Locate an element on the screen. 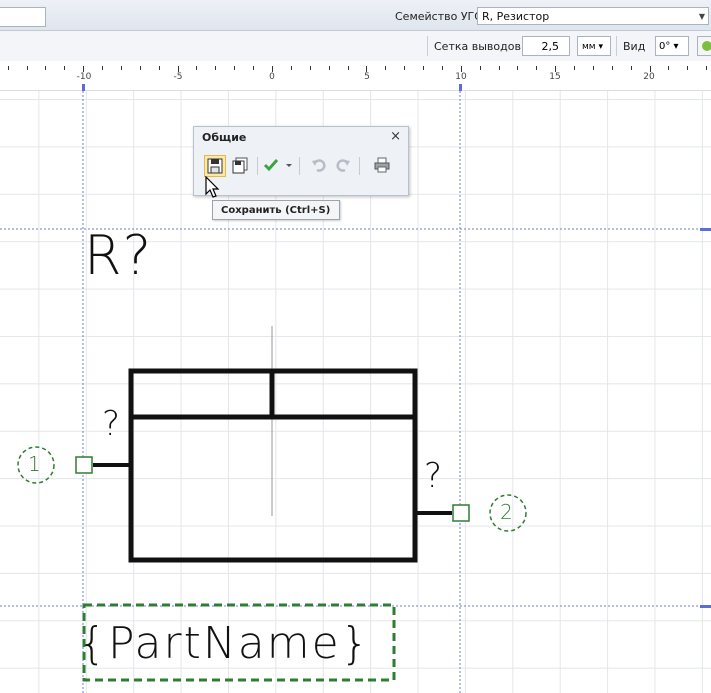  undo-button is located at coordinates (320, 166).